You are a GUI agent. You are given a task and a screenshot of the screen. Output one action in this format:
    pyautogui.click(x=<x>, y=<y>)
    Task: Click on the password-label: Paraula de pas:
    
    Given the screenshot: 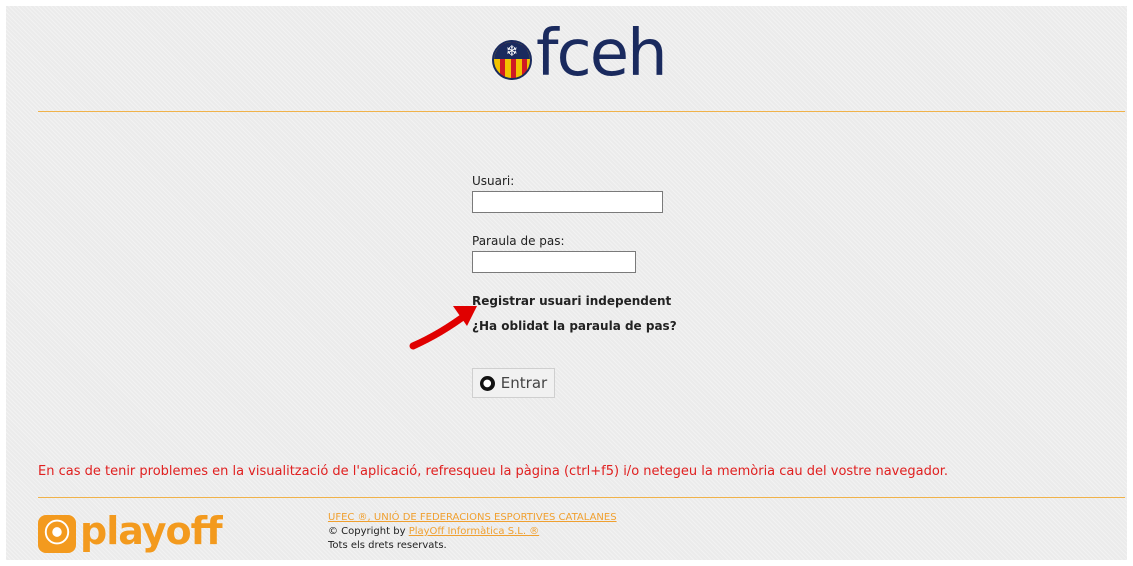 What is the action you would take?
    pyautogui.click(x=518, y=241)
    